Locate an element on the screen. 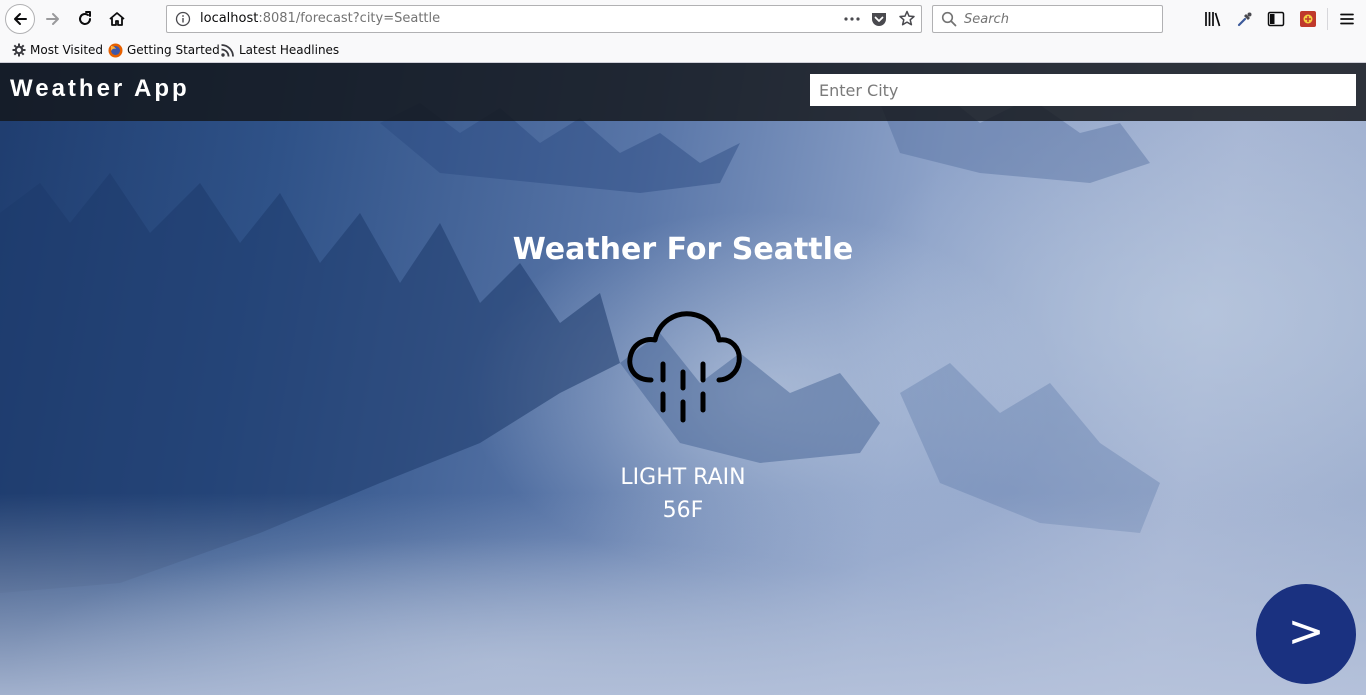  forward-button is located at coordinates (53, 19).